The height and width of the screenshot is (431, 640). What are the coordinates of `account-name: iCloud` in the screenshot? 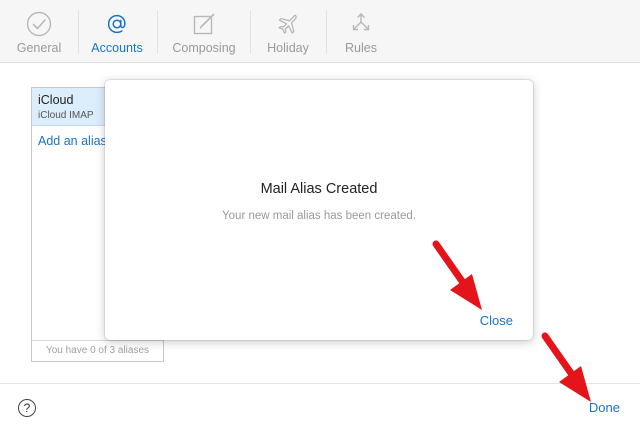 It's located at (56, 100).